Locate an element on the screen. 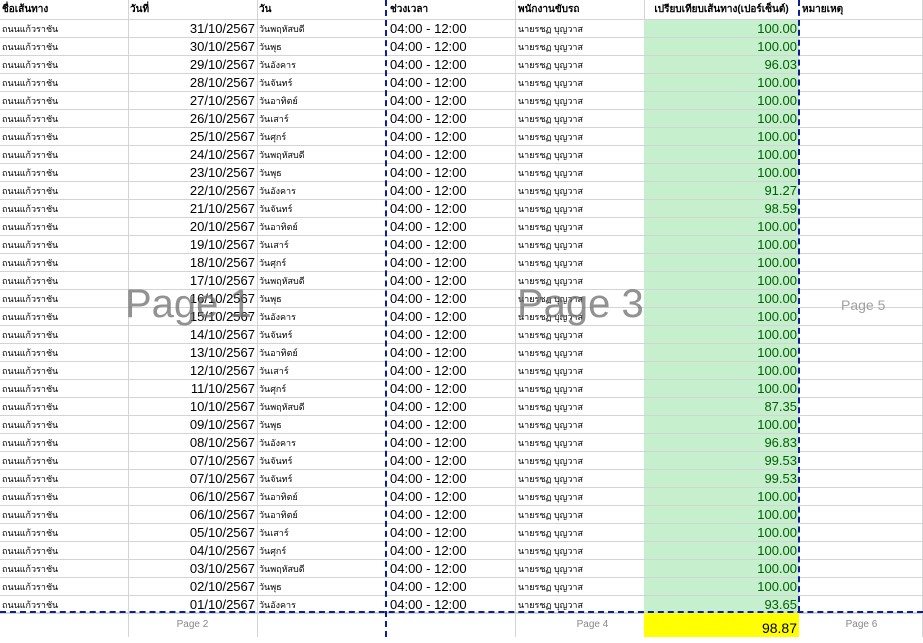 The width and height of the screenshot is (923, 643). date-cell: 26/10/2567 is located at coordinates (192, 119).